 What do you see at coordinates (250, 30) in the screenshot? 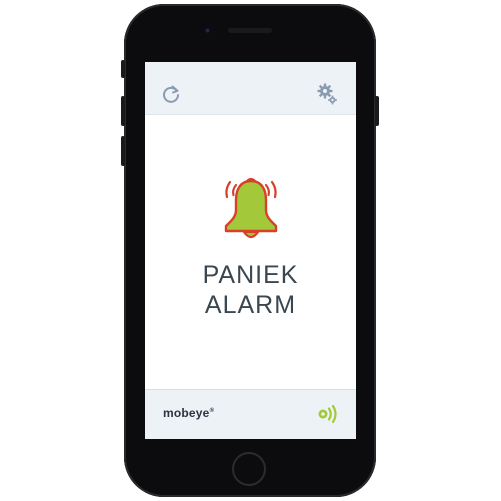
I see `earpiece-speaker` at bounding box center [250, 30].